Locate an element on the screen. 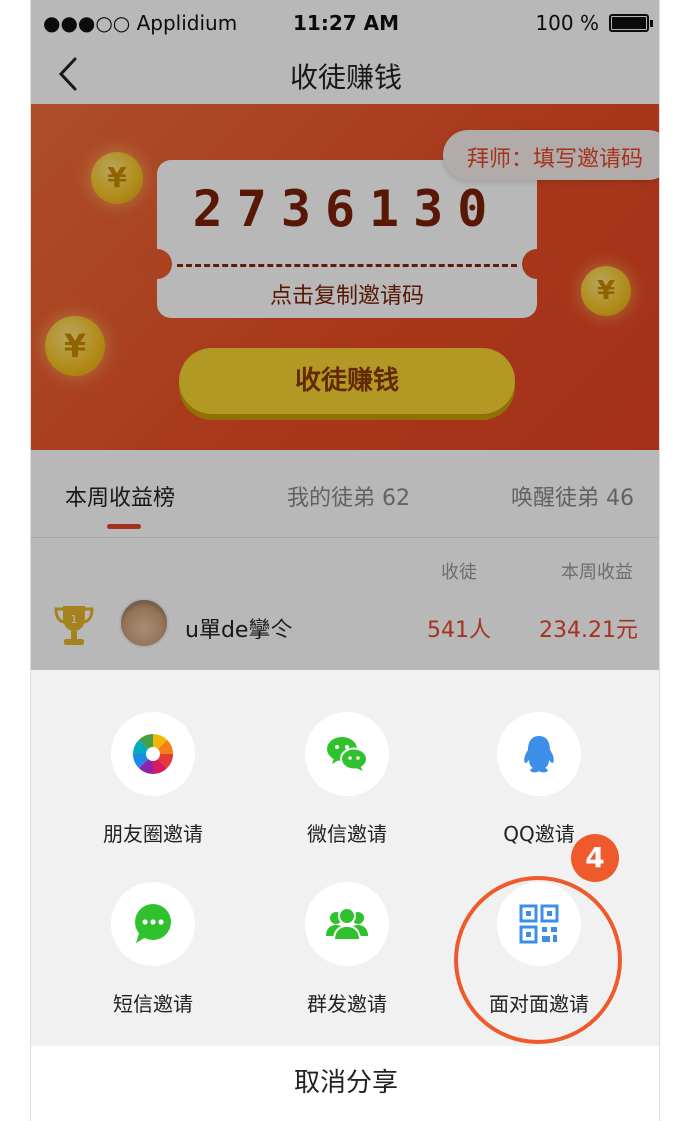 The width and height of the screenshot is (690, 1121). share-qq-button: QQ邀请 is located at coordinates (539, 782).